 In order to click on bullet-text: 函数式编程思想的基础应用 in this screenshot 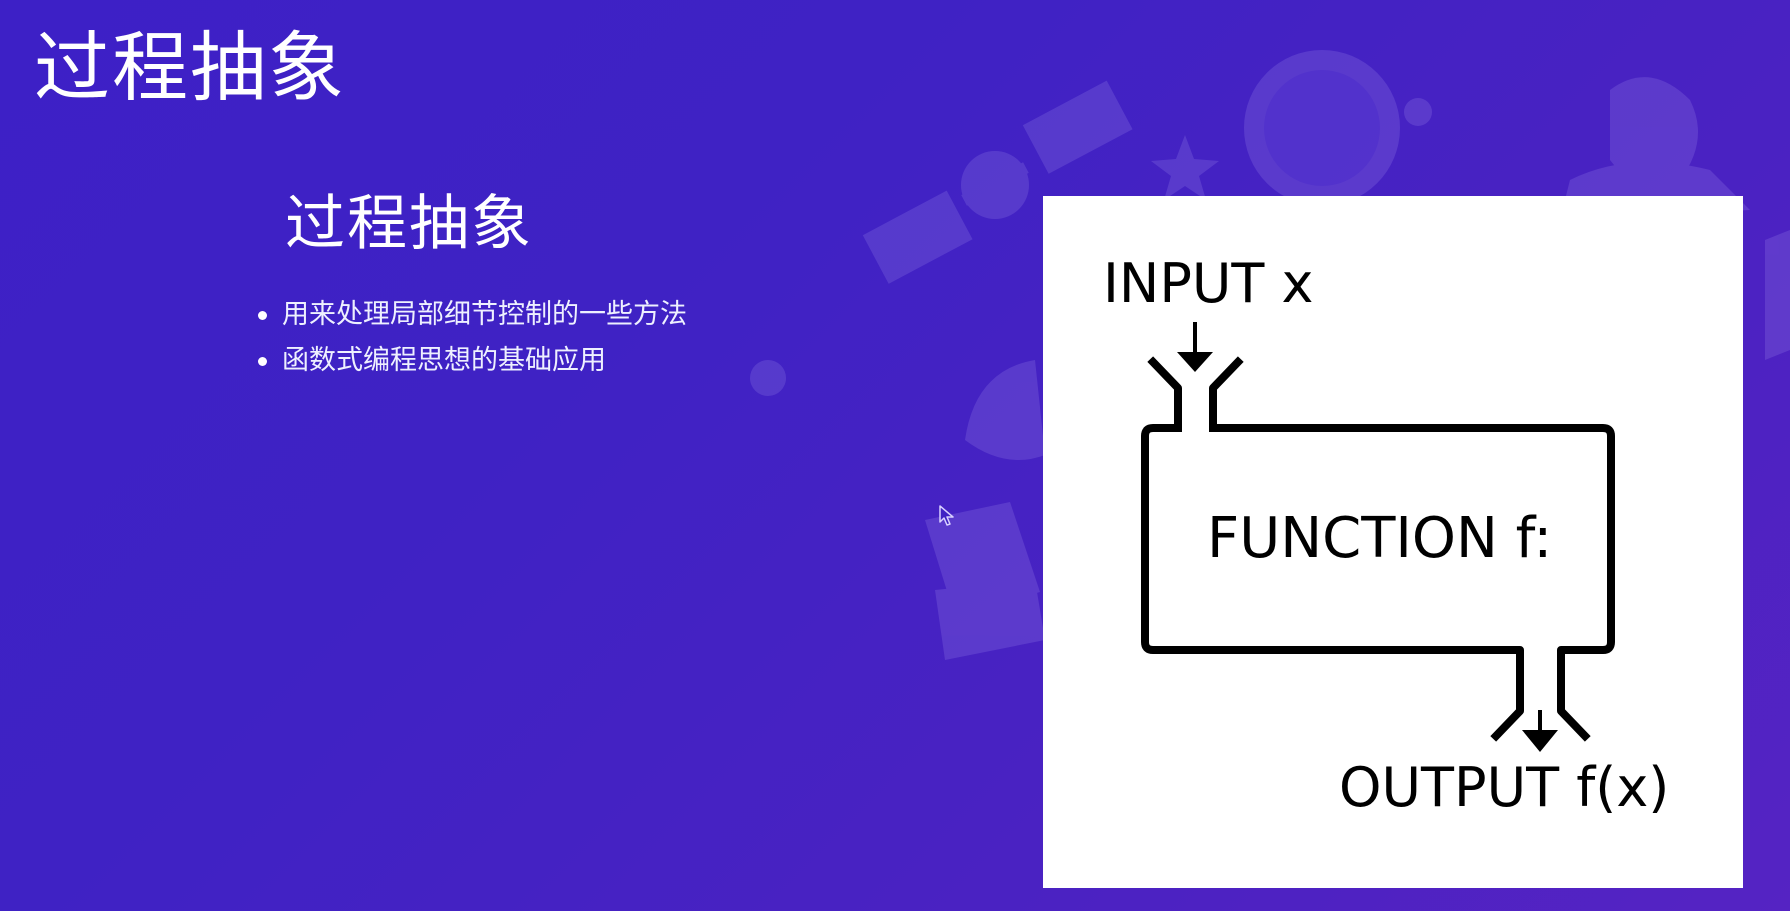, I will do `click(444, 360)`.